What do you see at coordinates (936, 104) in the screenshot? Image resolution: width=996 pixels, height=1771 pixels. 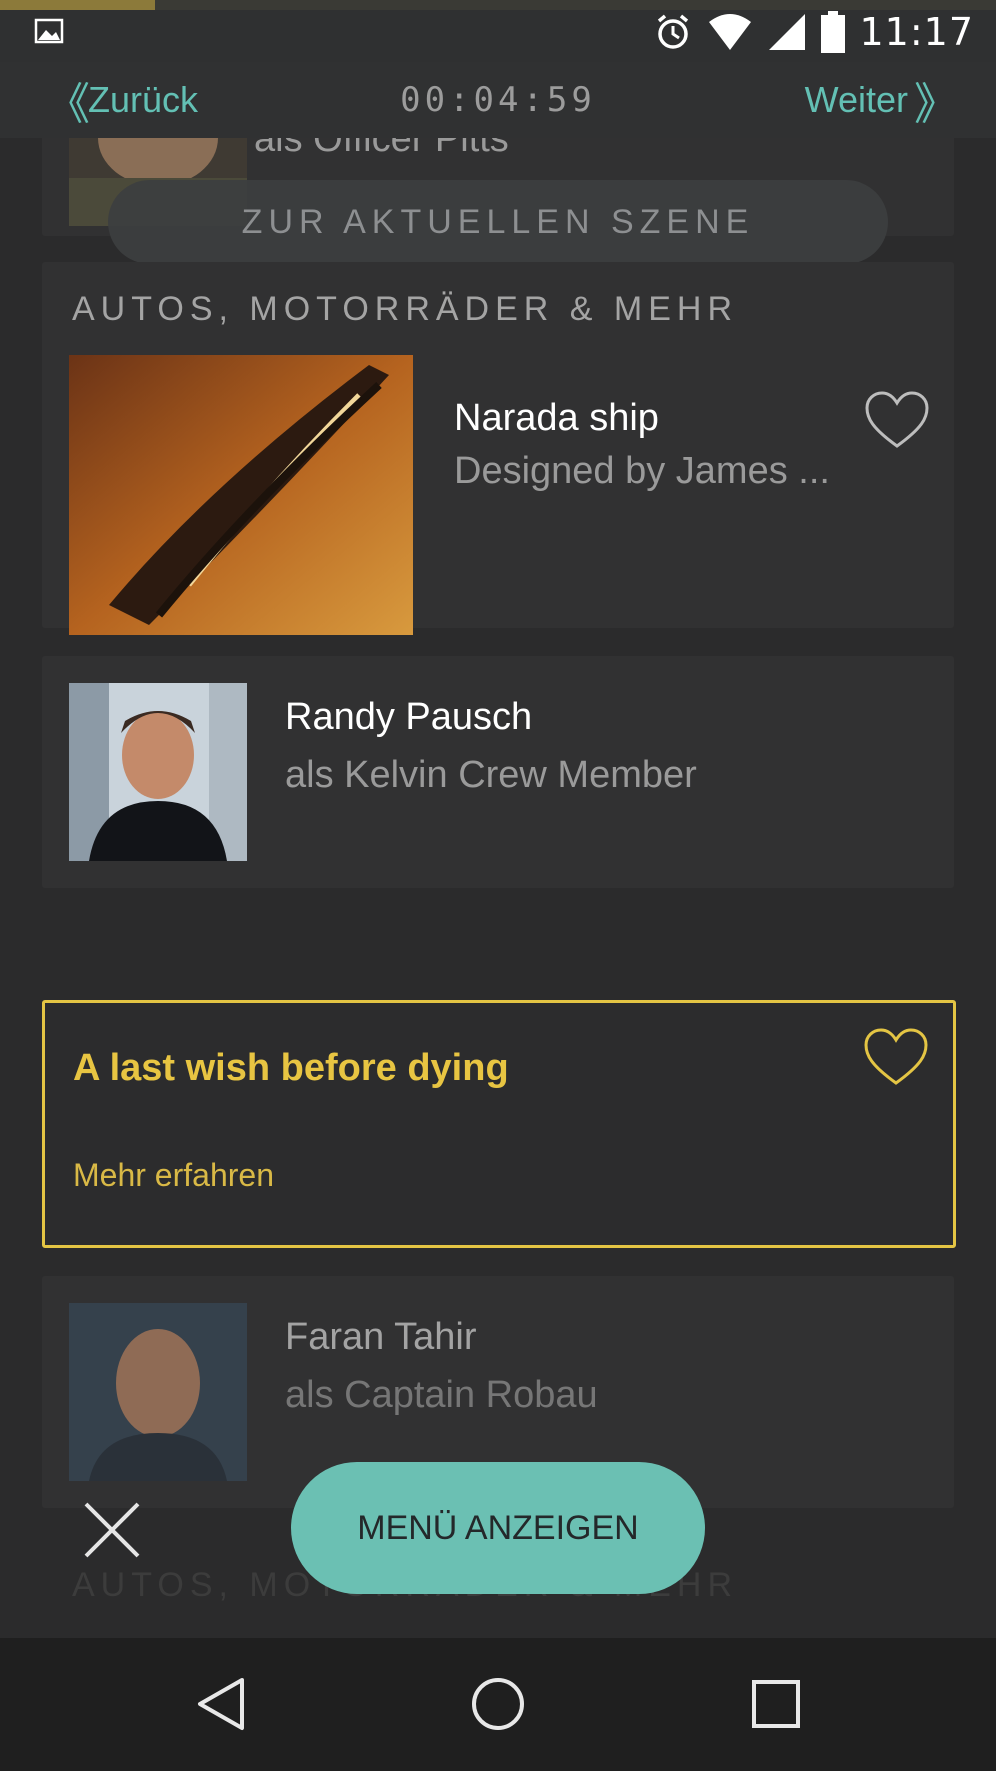 I see `double-chevron-right-icon: 》` at bounding box center [936, 104].